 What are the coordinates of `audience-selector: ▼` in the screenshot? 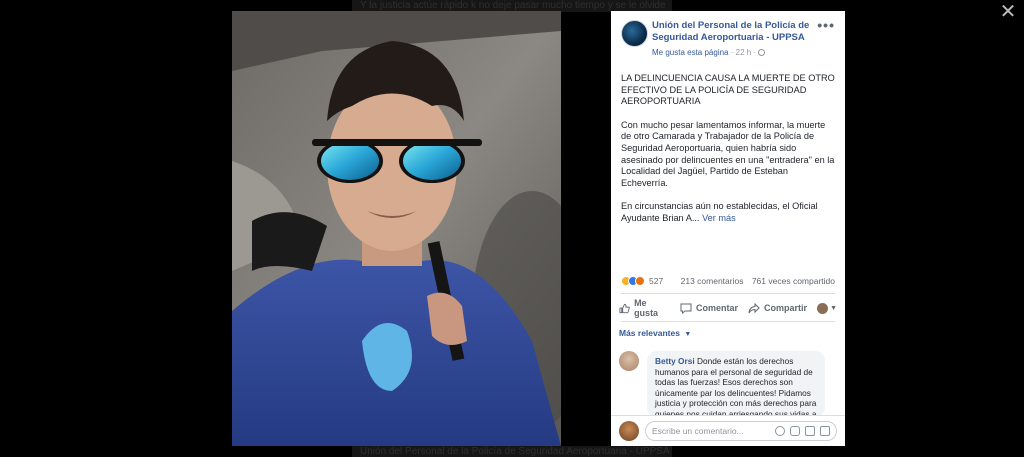 It's located at (827, 308).